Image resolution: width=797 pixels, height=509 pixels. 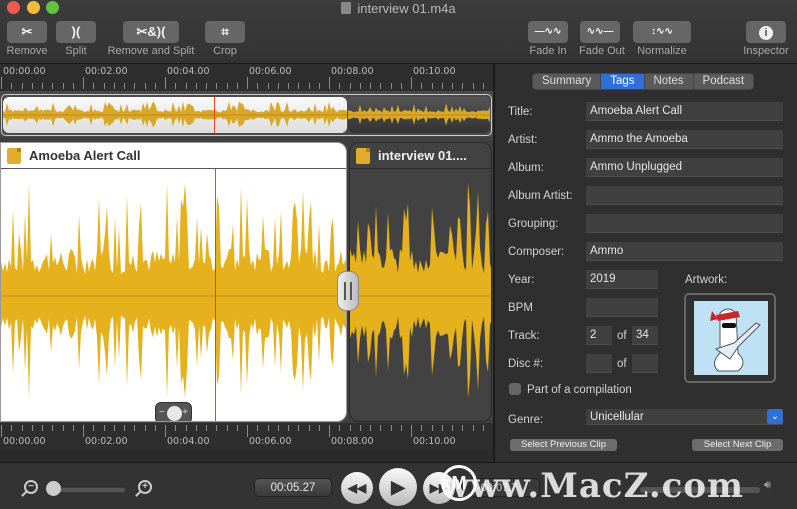 I want to click on album-artist-field, so click(x=684, y=195).